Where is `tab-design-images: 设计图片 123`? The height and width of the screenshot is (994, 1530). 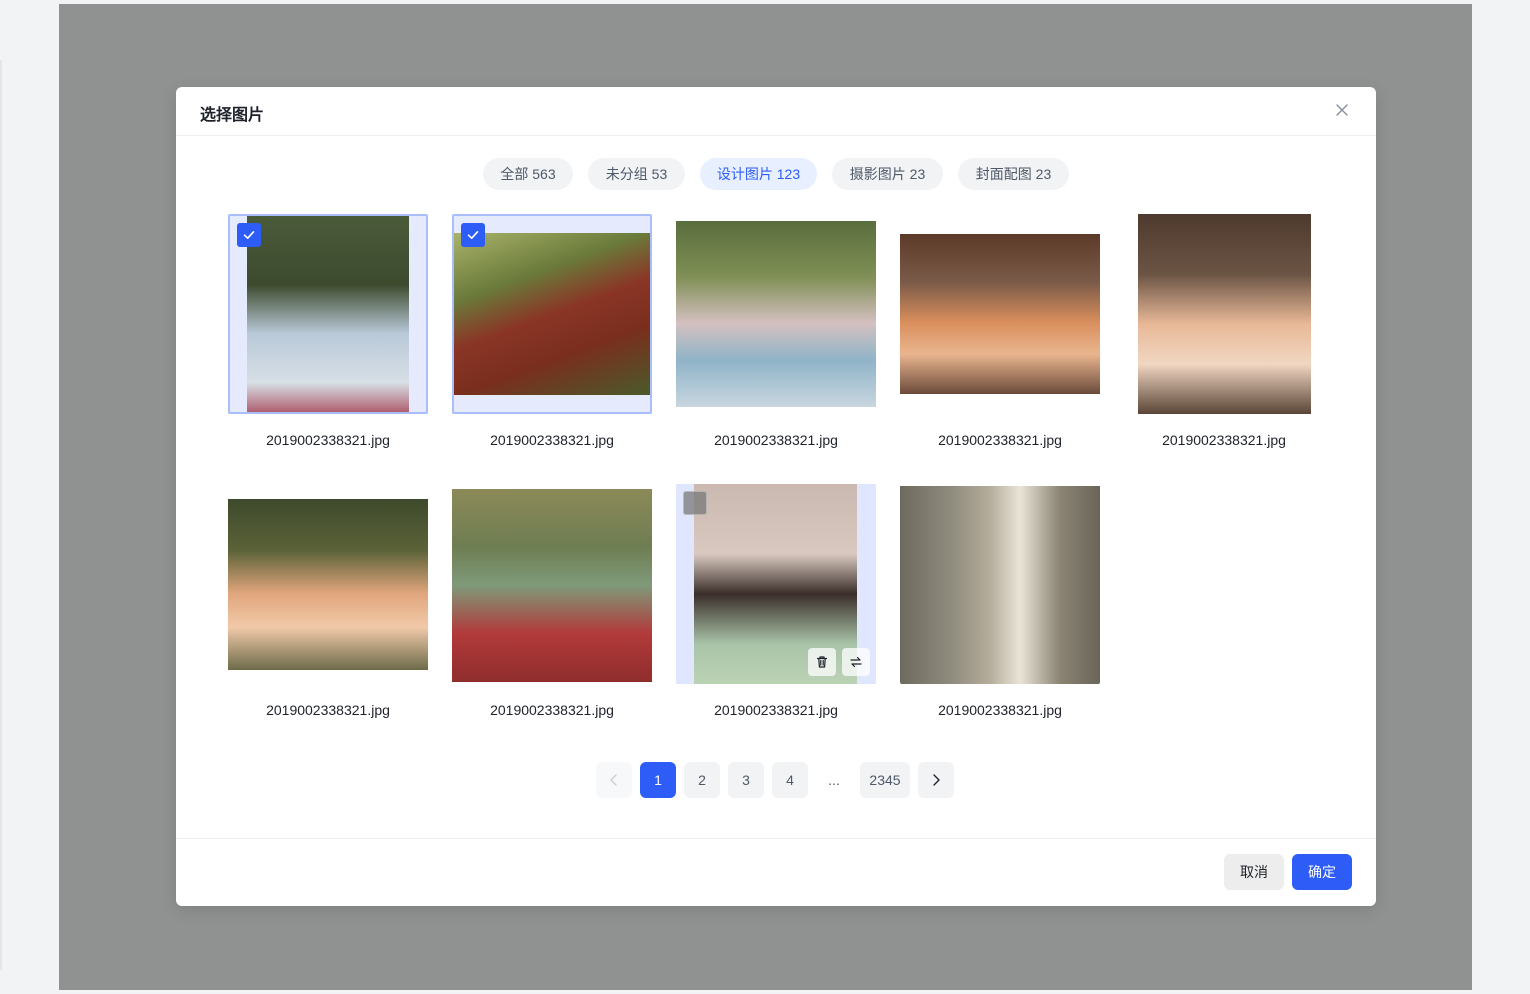
tab-design-images: 设计图片 123 is located at coordinates (758, 174).